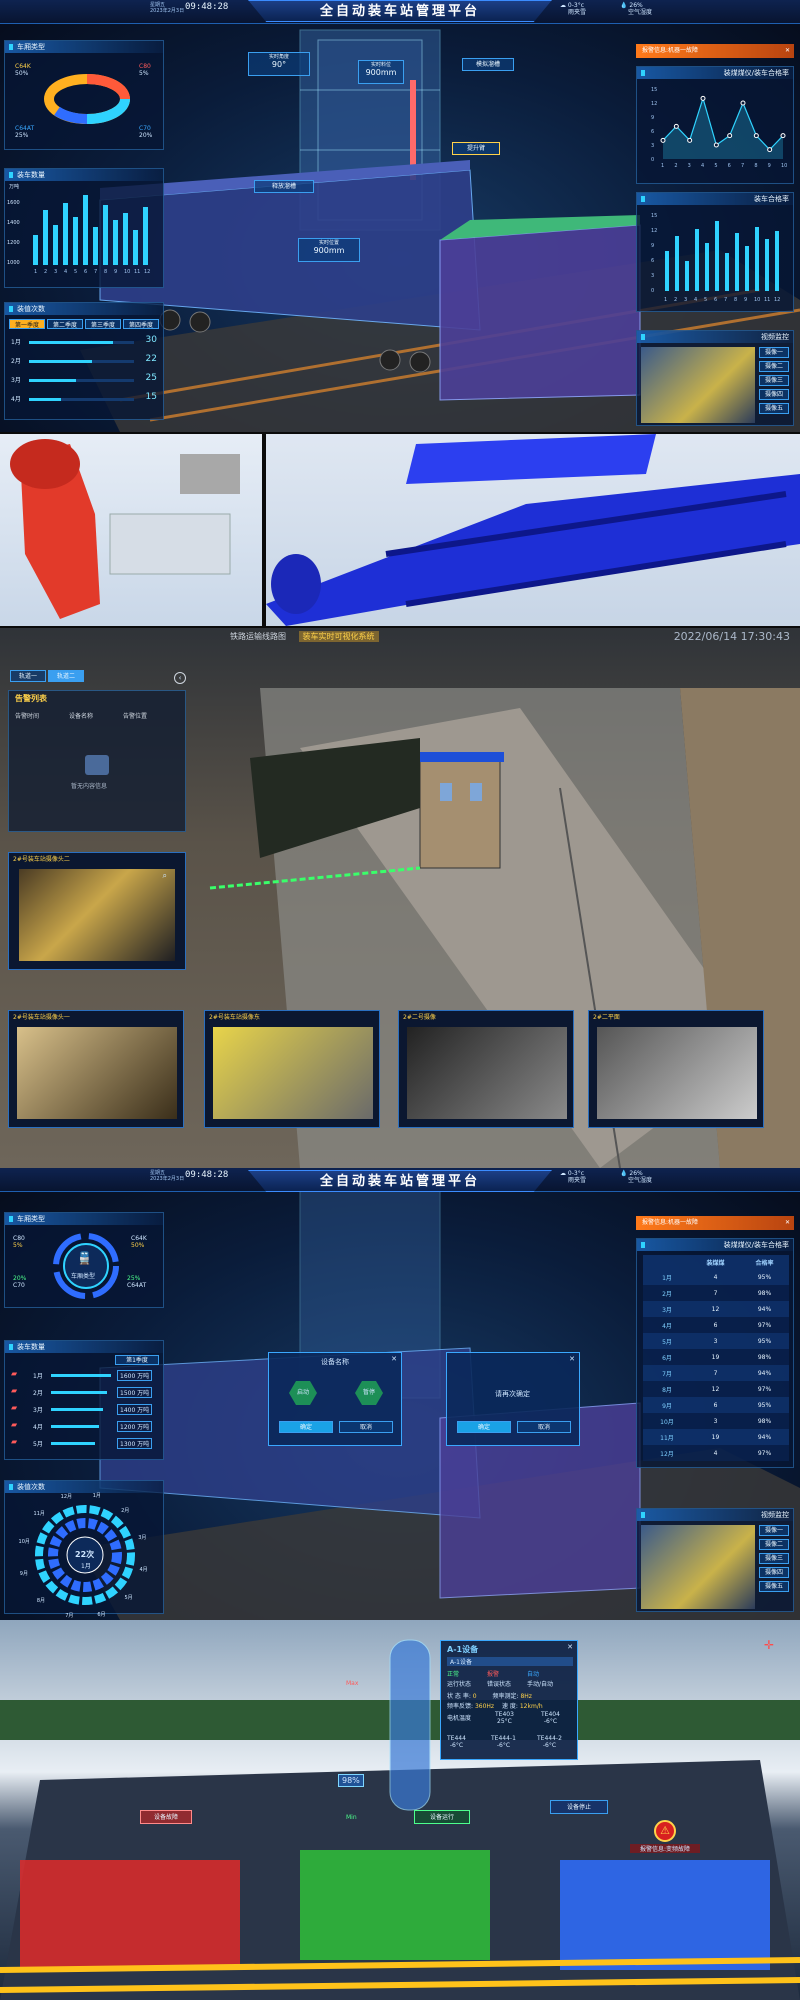  Describe the element at coordinates (27, 324) in the screenshot. I see `tab-q1: 第一季度` at that location.